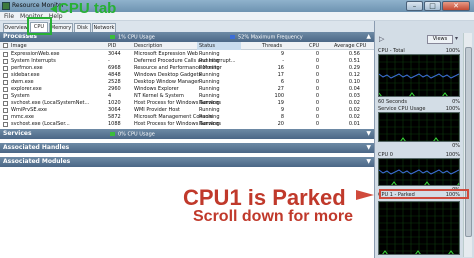 The image size is (474, 258). What do you see at coordinates (425, 183) in the screenshot?
I see `usage-line` at bounding box center [425, 183].